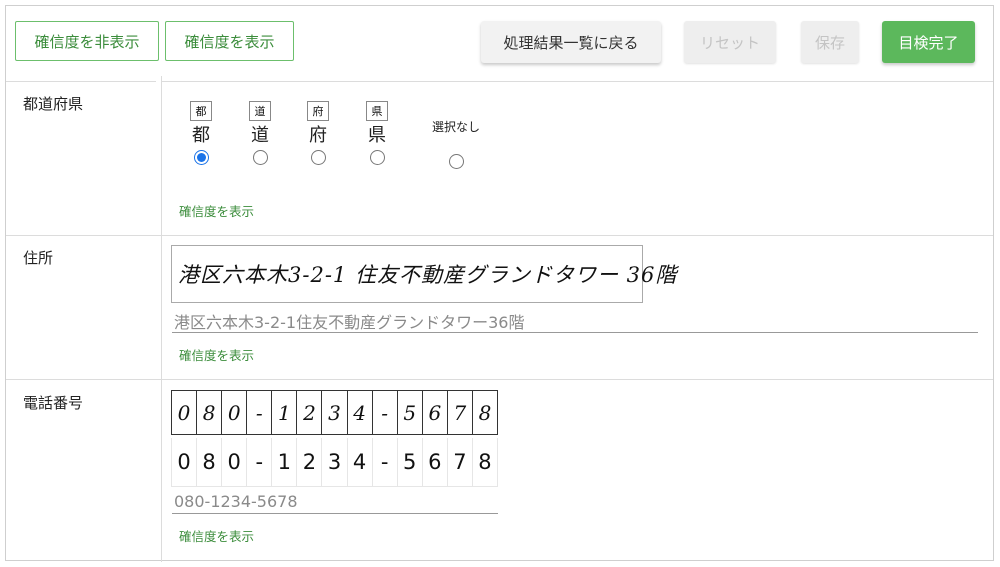  What do you see at coordinates (360, 462) in the screenshot?
I see `ocr-char: 4` at bounding box center [360, 462].